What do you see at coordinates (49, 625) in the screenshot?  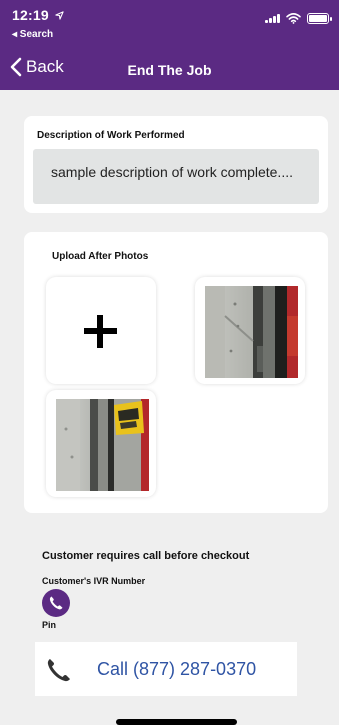 I see `pin-label: Pin` at bounding box center [49, 625].